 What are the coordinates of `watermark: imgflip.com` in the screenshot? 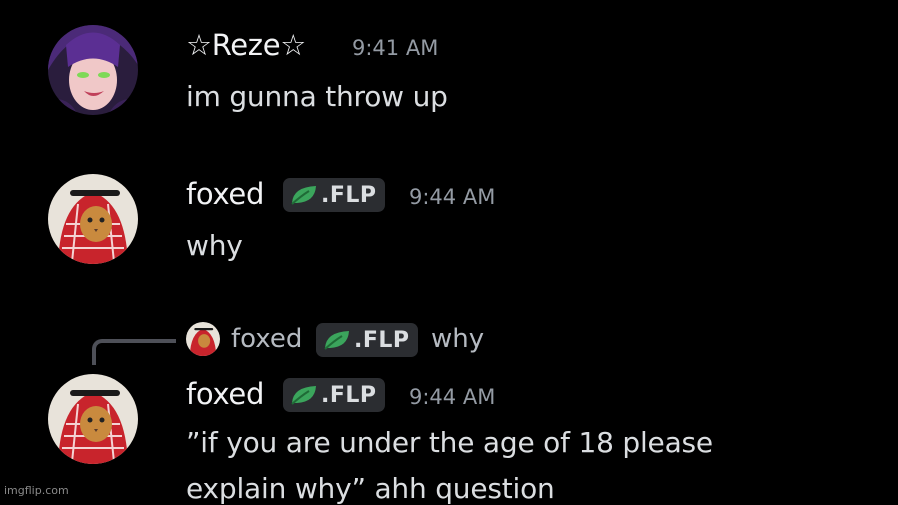 It's located at (36, 490).